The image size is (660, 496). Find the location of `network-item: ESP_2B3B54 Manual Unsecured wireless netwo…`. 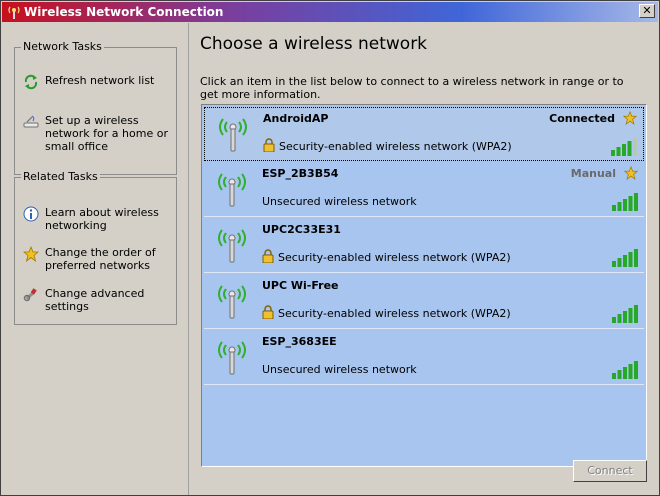

network-item: ESP_2B3B54 Manual Unsecured wireless netwo… is located at coordinates (424, 190).